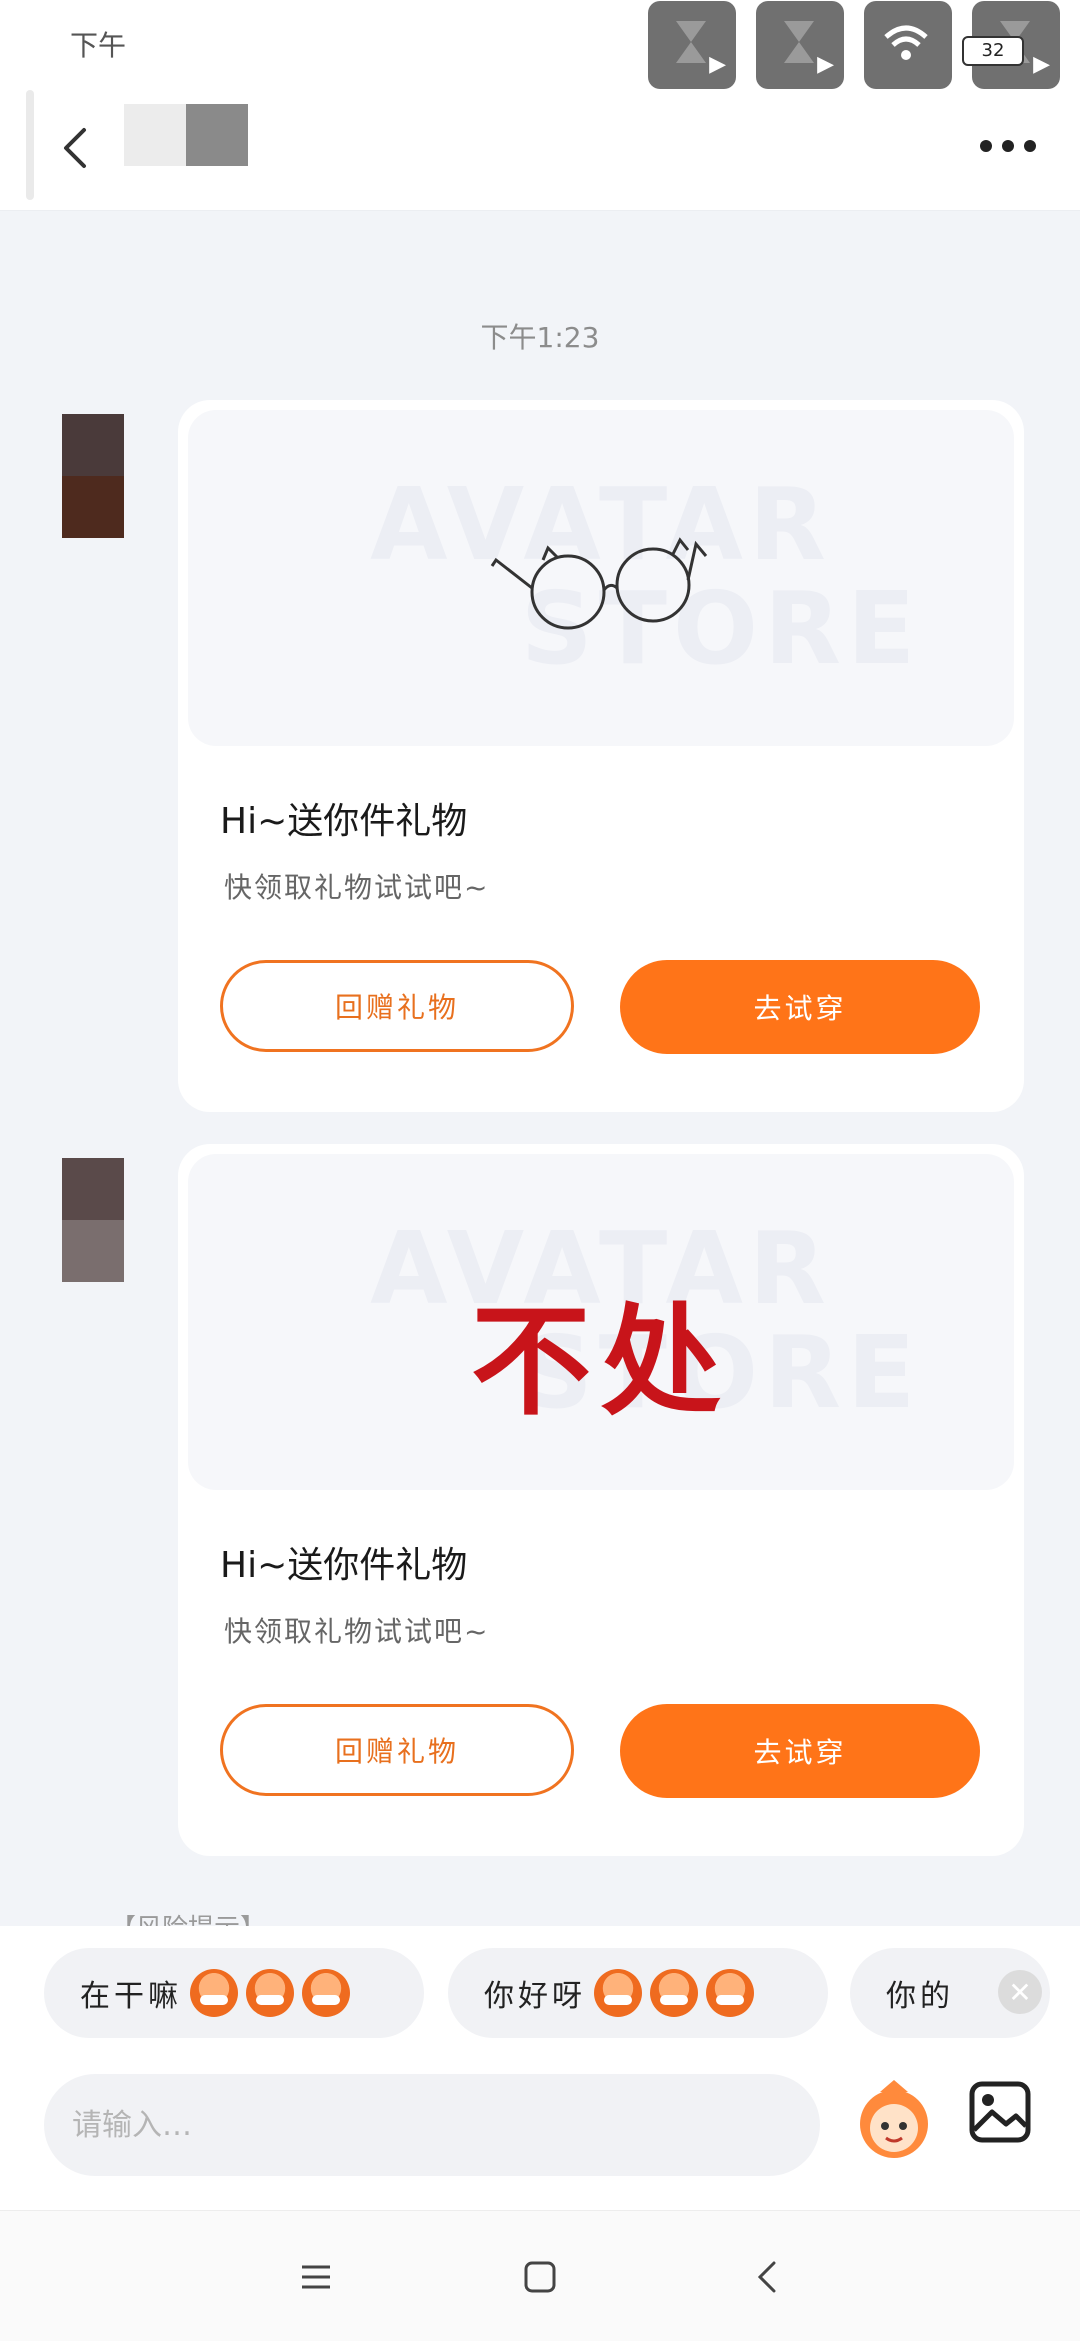 Image resolution: width=1080 pixels, height=2341 pixels. What do you see at coordinates (432, 2125) in the screenshot?
I see `message-input` at bounding box center [432, 2125].